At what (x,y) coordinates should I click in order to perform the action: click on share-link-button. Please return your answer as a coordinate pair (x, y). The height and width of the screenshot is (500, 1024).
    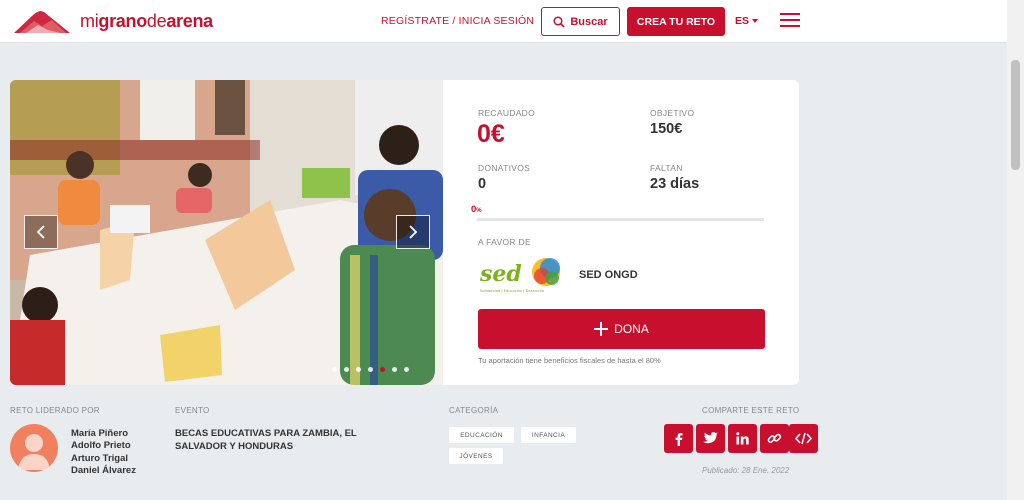
    Looking at the image, I should click on (774, 438).